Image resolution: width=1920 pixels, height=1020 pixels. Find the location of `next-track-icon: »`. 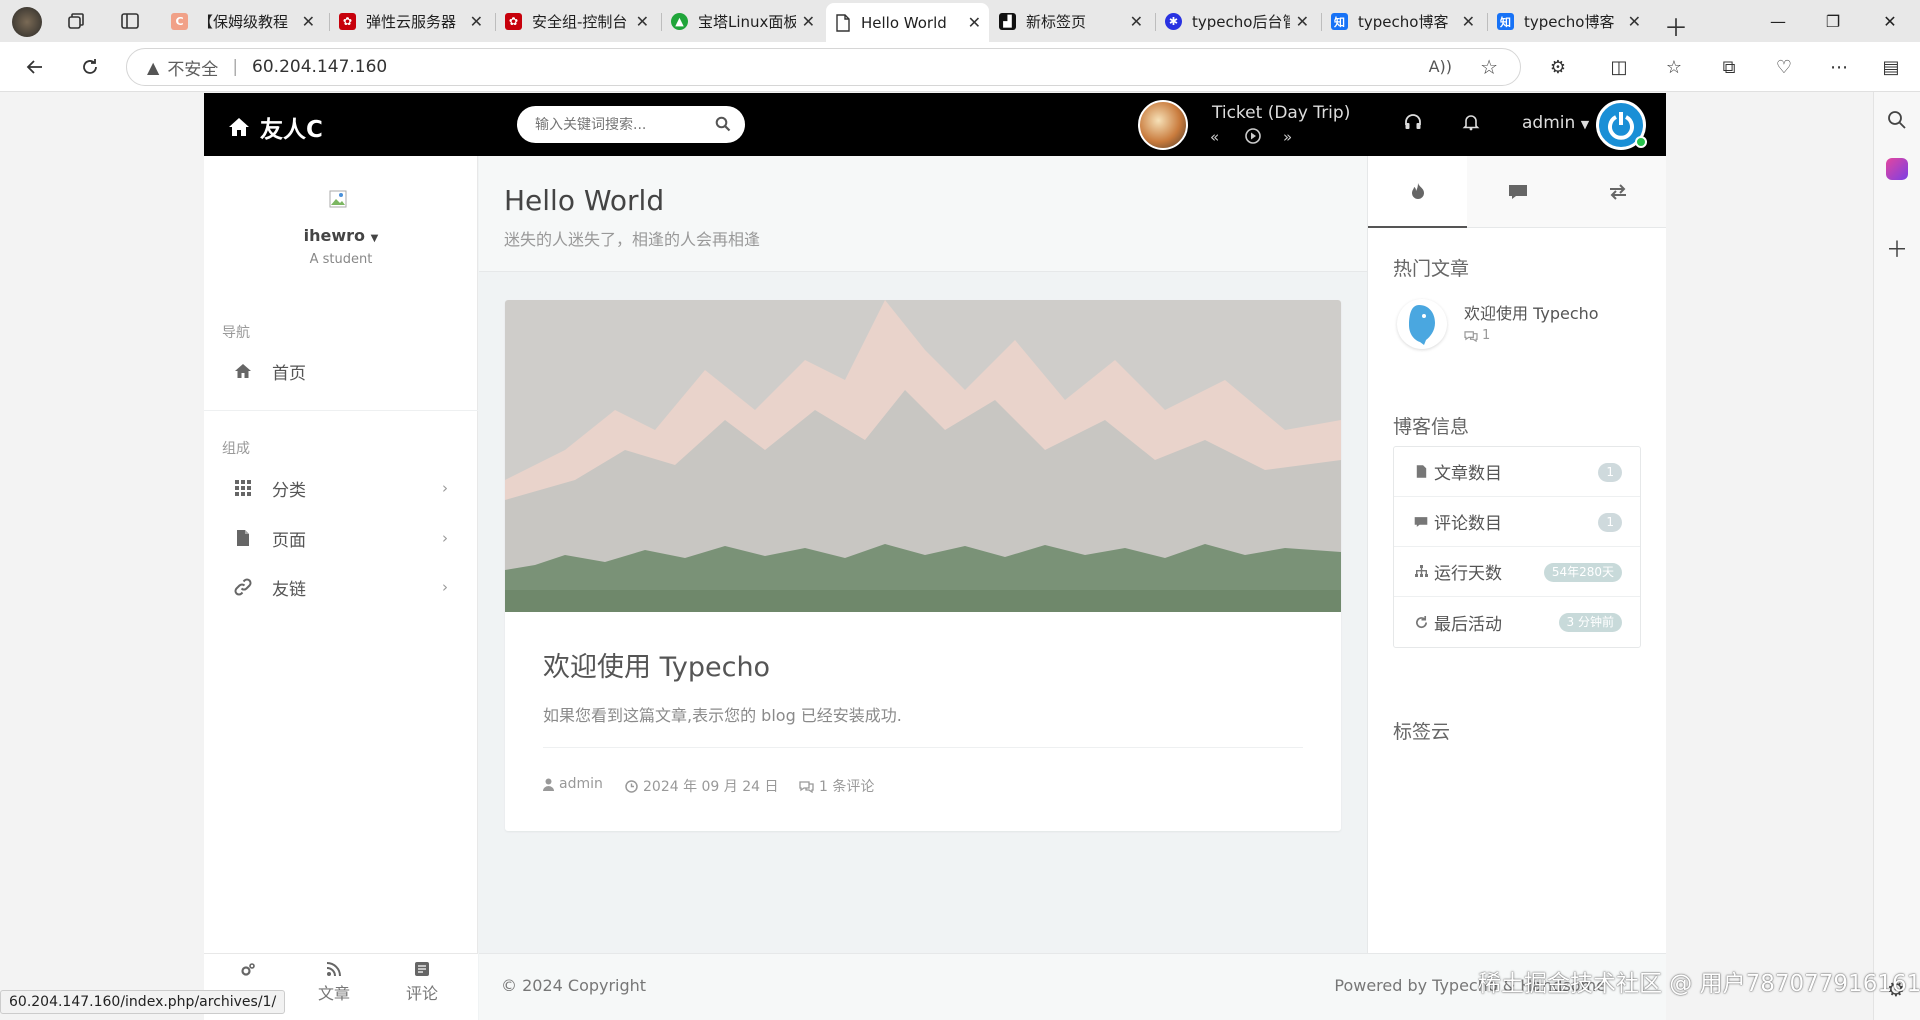

next-track-icon: » is located at coordinates (1287, 137).